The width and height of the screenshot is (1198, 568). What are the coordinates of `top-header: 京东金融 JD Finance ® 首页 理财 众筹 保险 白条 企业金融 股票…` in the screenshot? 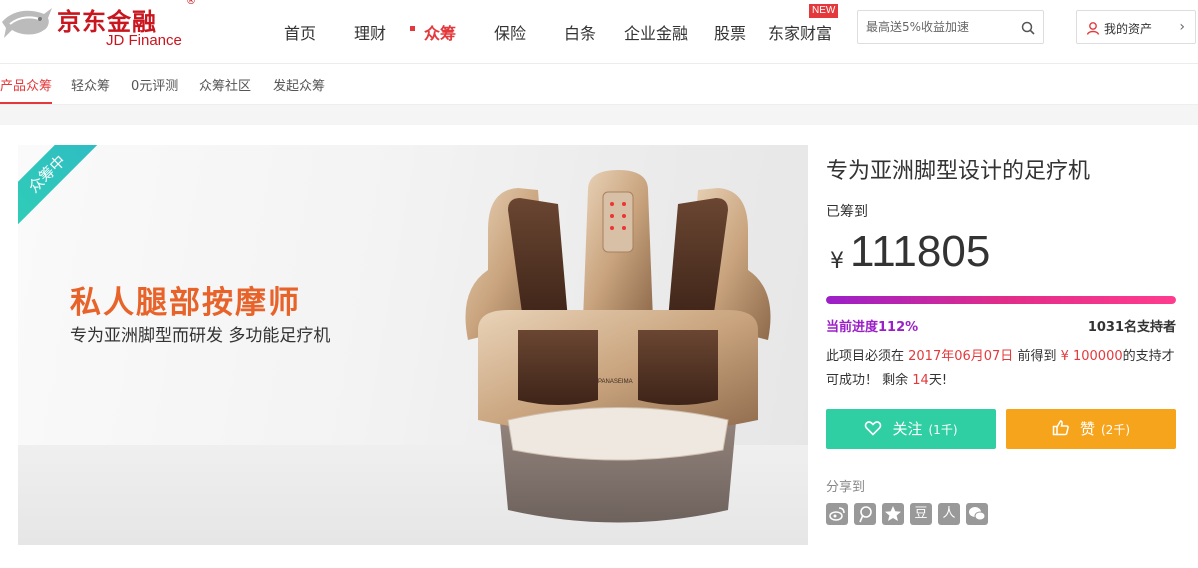 It's located at (599, 32).